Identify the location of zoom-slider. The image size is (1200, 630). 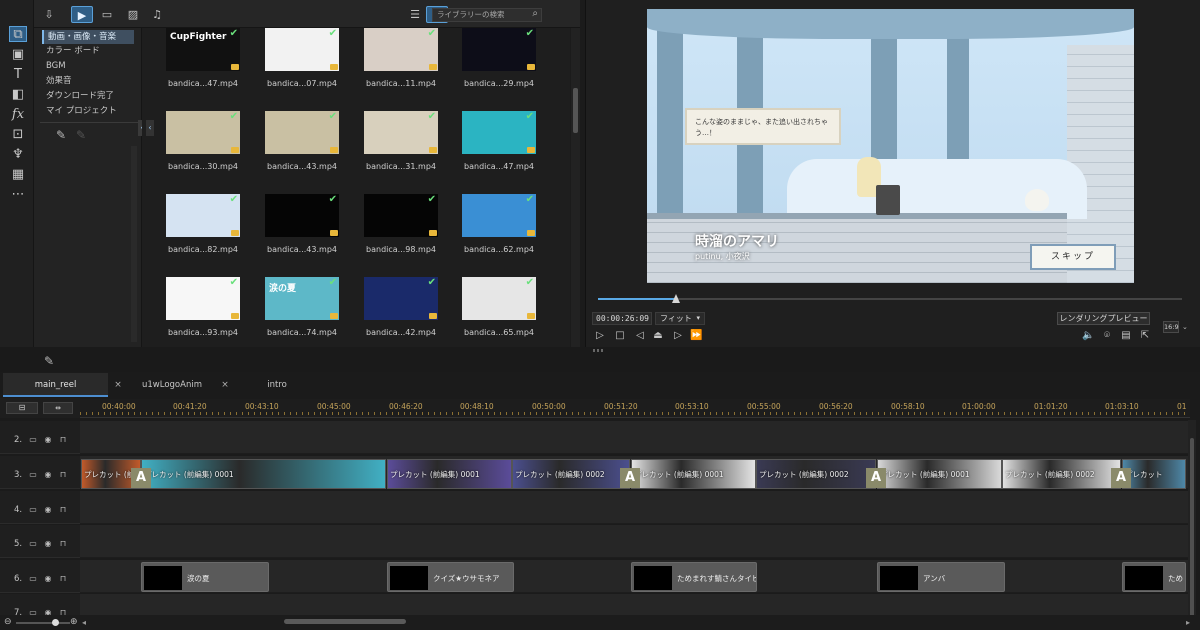
(43, 623).